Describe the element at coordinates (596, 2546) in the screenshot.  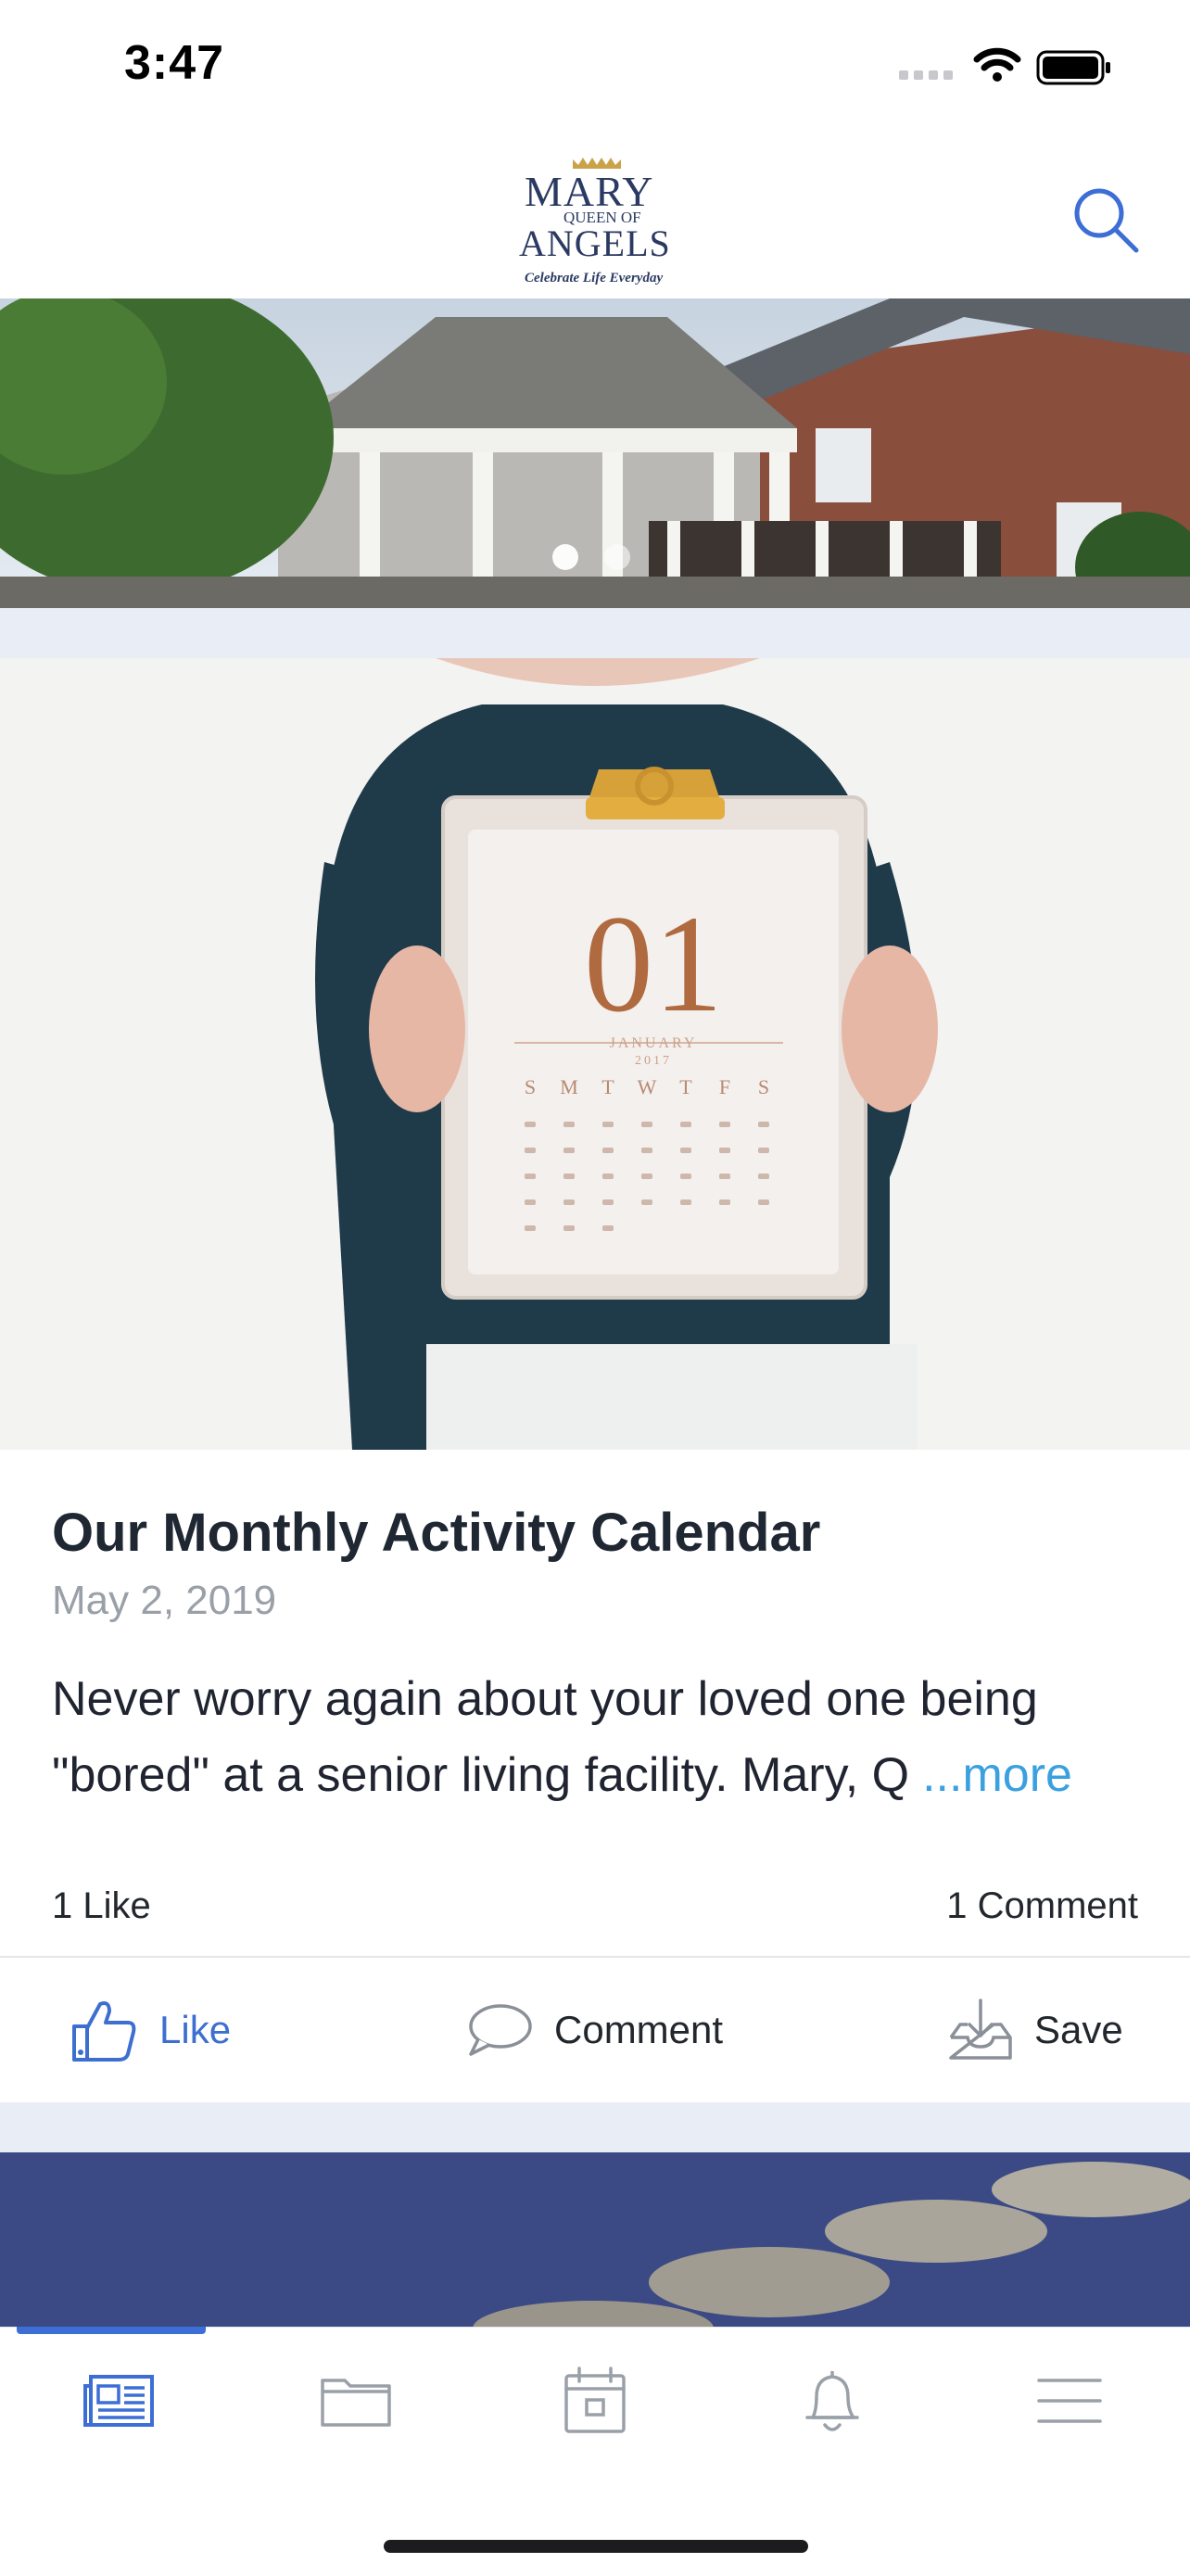
I see `home-indicator` at that location.